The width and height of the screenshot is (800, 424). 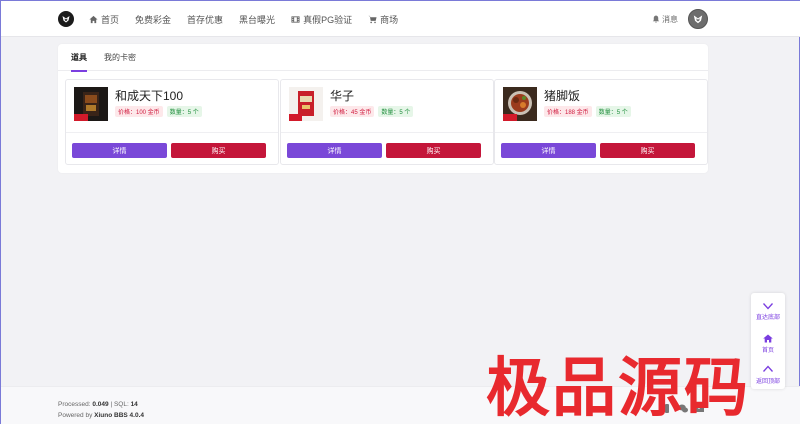 What do you see at coordinates (568, 111) in the screenshot?
I see `price-badge: 价格：188 金币` at bounding box center [568, 111].